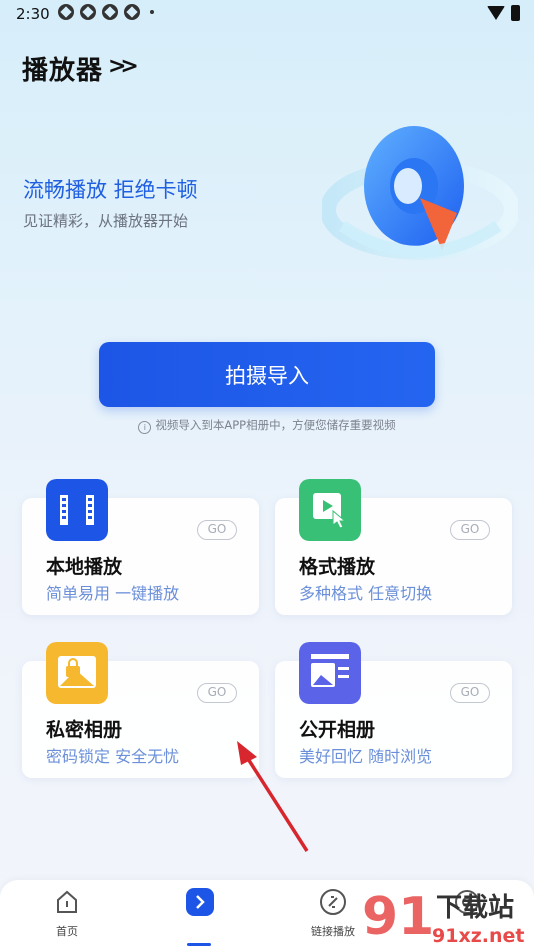  I want to click on card-subtitle: 美好回忆 随时浏览, so click(366, 756).